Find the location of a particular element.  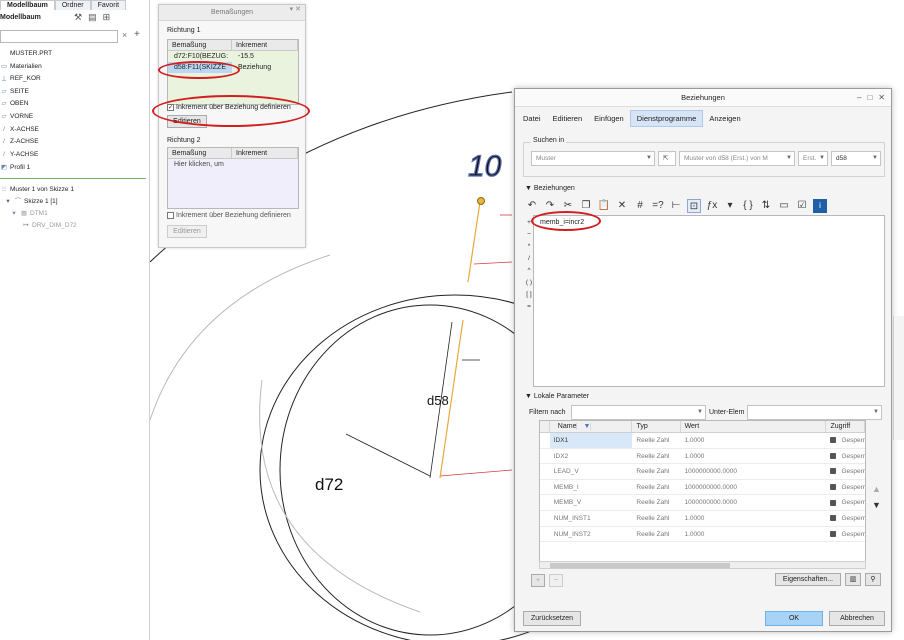

sort-icon: ⇅ is located at coordinates (766, 206).